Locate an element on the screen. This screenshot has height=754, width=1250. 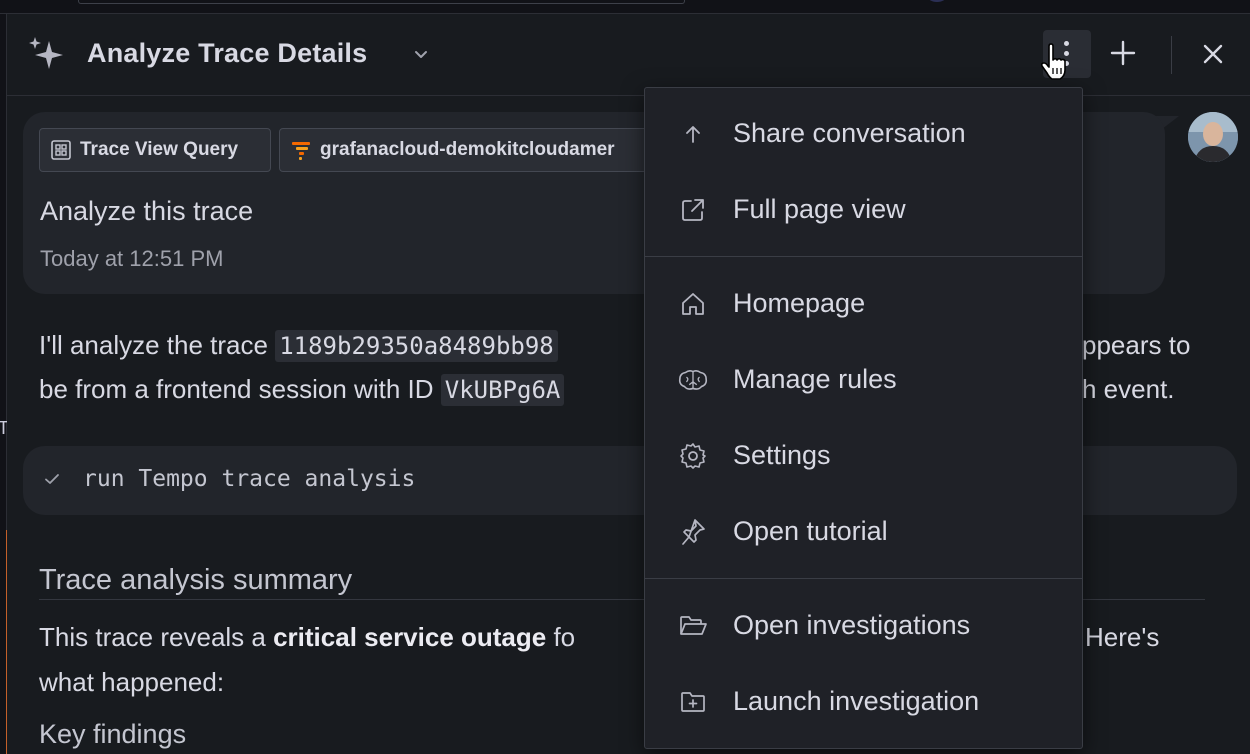
trace-id-code: 1189b29350a8489bb98 is located at coordinates (416, 346).